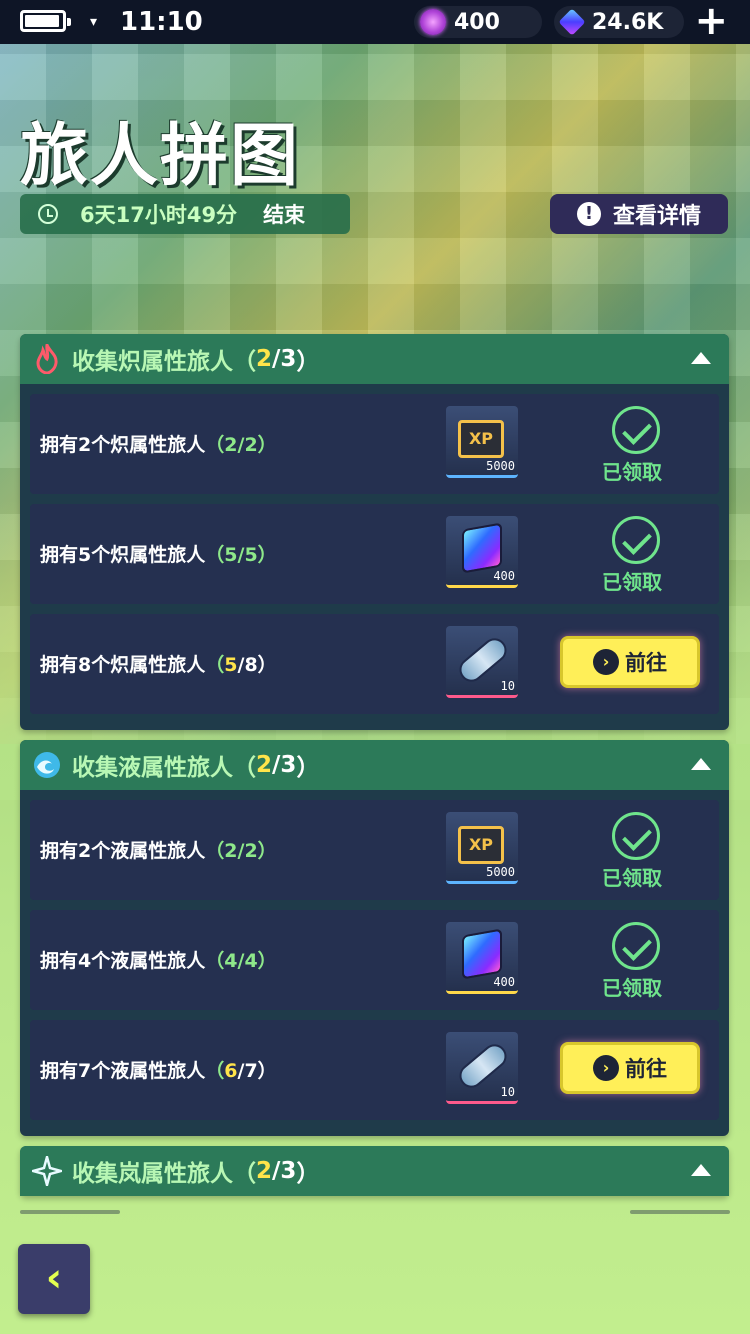  What do you see at coordinates (374, 359) in the screenshot?
I see `section-header: 收集炽属性旅人 （ 2 / 3 ）` at bounding box center [374, 359].